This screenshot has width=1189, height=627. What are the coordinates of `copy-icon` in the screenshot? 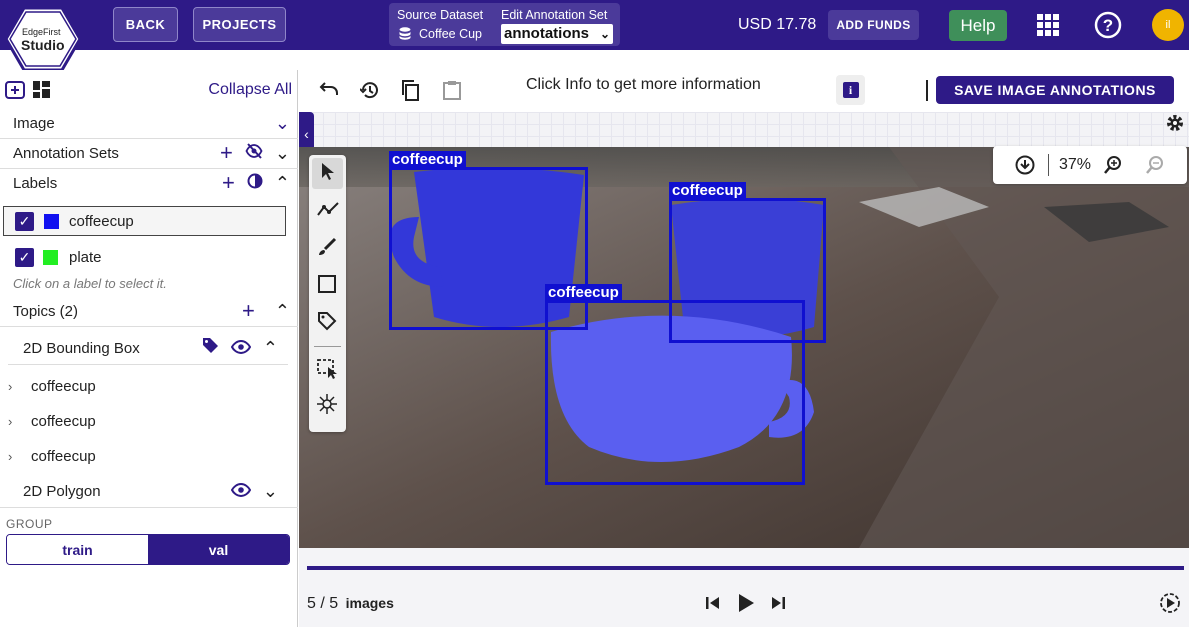 It's located at (410, 93).